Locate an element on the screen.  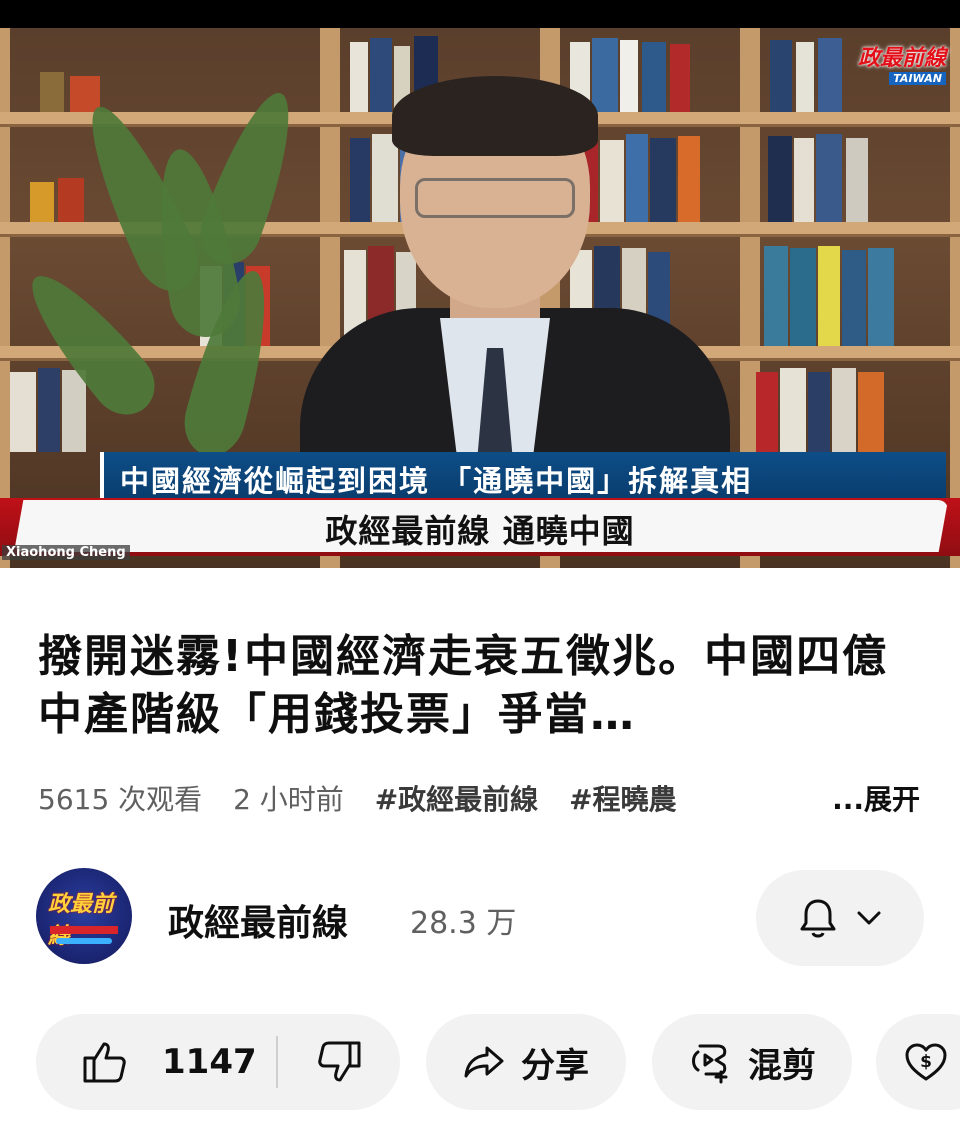
subscriber-count: 28.3 万 is located at coordinates (463, 923).